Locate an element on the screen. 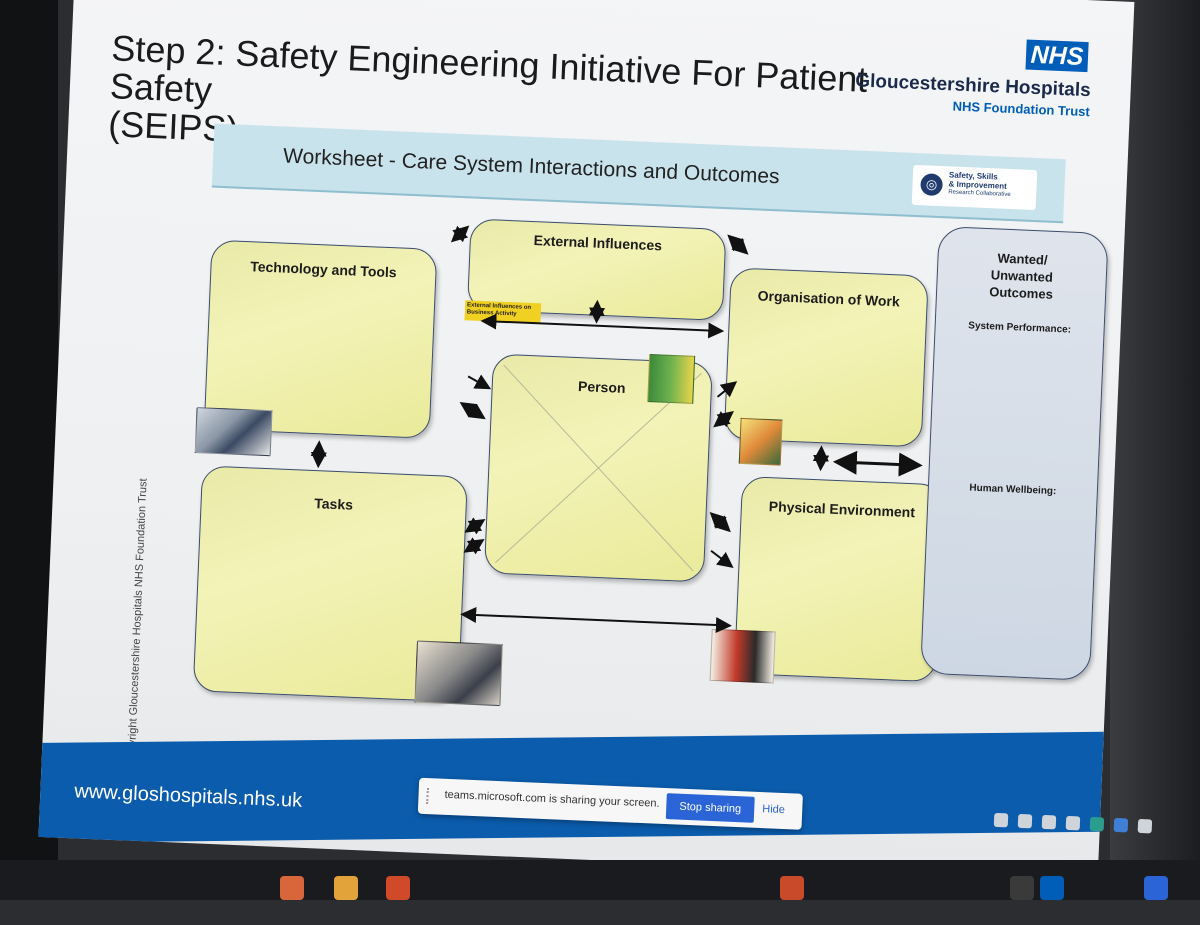  hide-button: Hide is located at coordinates (773, 809).